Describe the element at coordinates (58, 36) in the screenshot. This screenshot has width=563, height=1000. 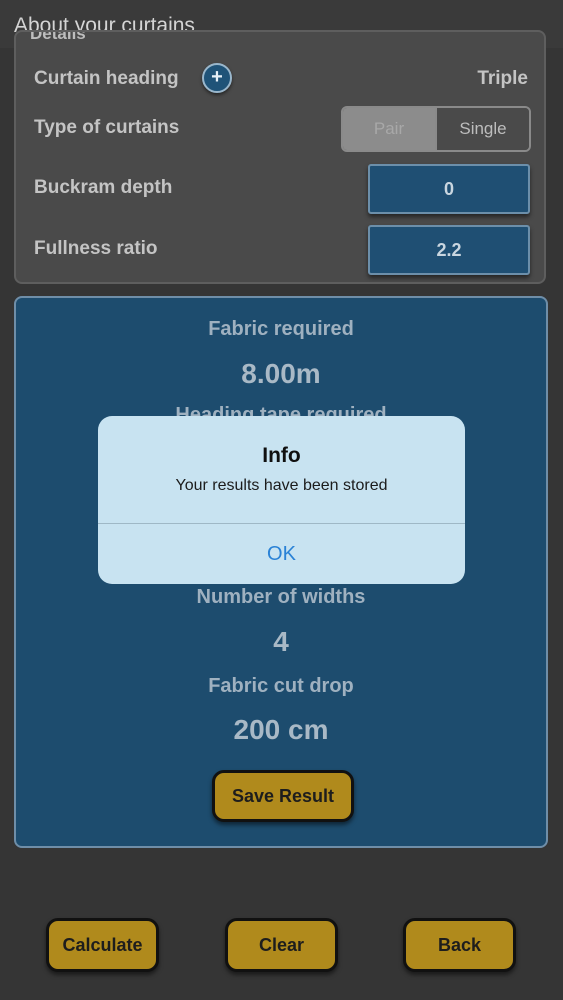
I see `section-title-details: Details` at that location.